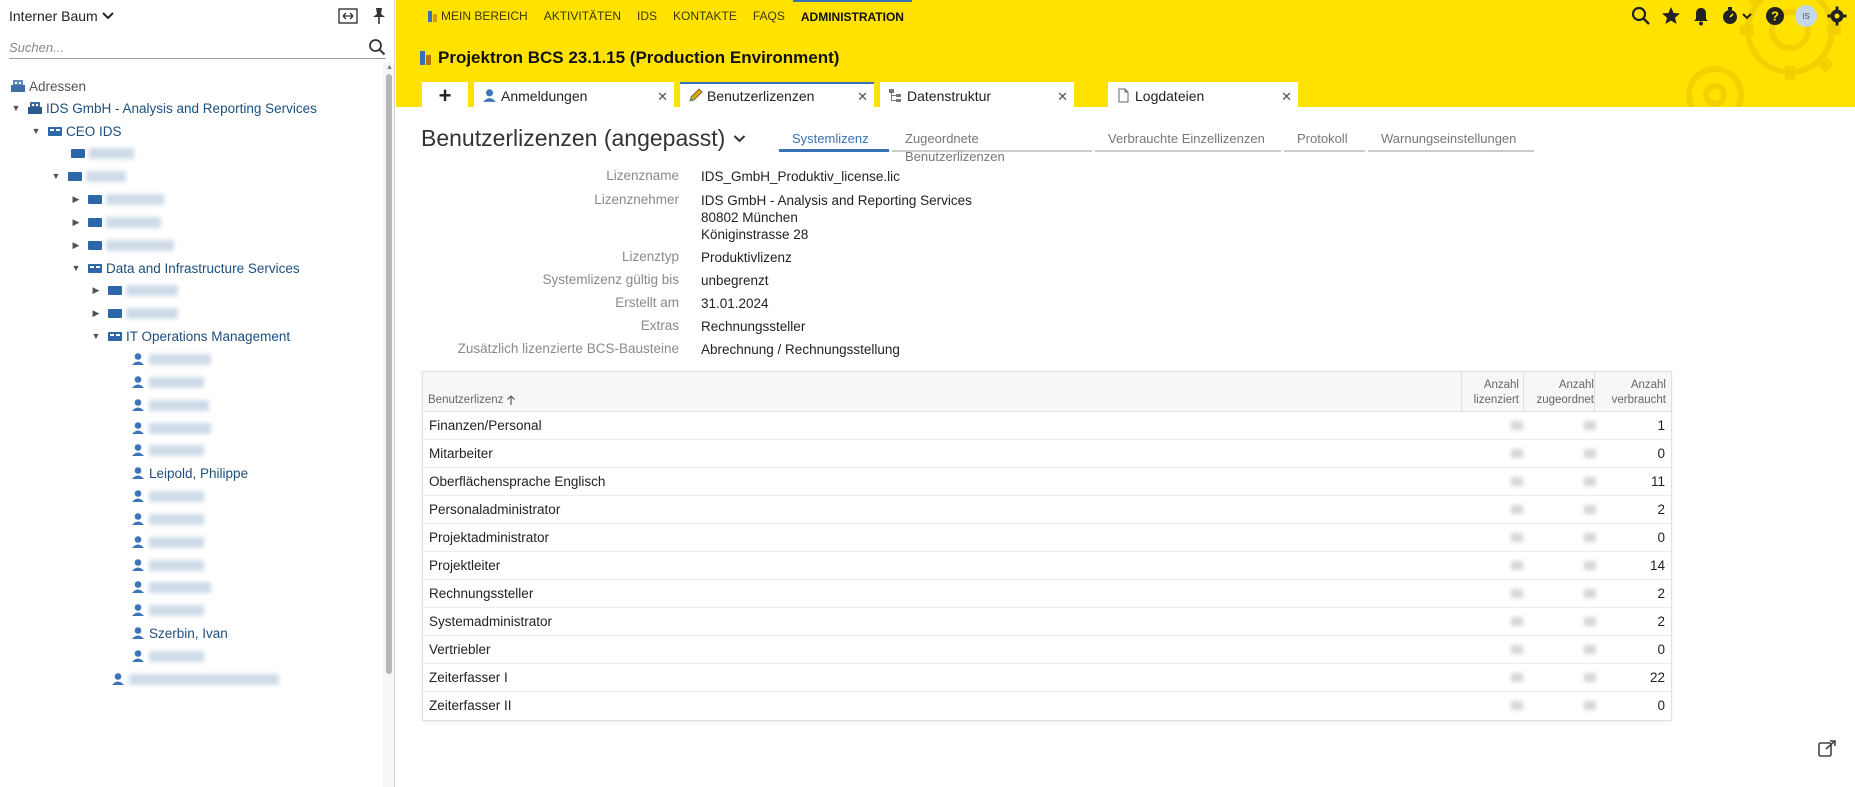  I want to click on column-header-zugeordnet: Anzahl zugeordnet, so click(1565, 393).